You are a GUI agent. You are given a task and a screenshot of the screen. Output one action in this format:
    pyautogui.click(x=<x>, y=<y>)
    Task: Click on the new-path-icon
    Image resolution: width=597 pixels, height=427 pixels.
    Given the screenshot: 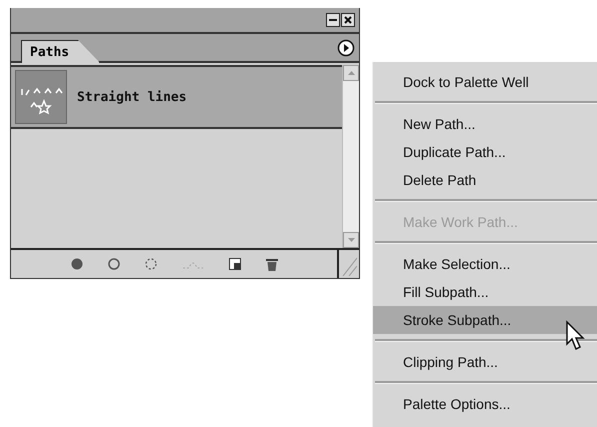 What is the action you would take?
    pyautogui.click(x=235, y=264)
    